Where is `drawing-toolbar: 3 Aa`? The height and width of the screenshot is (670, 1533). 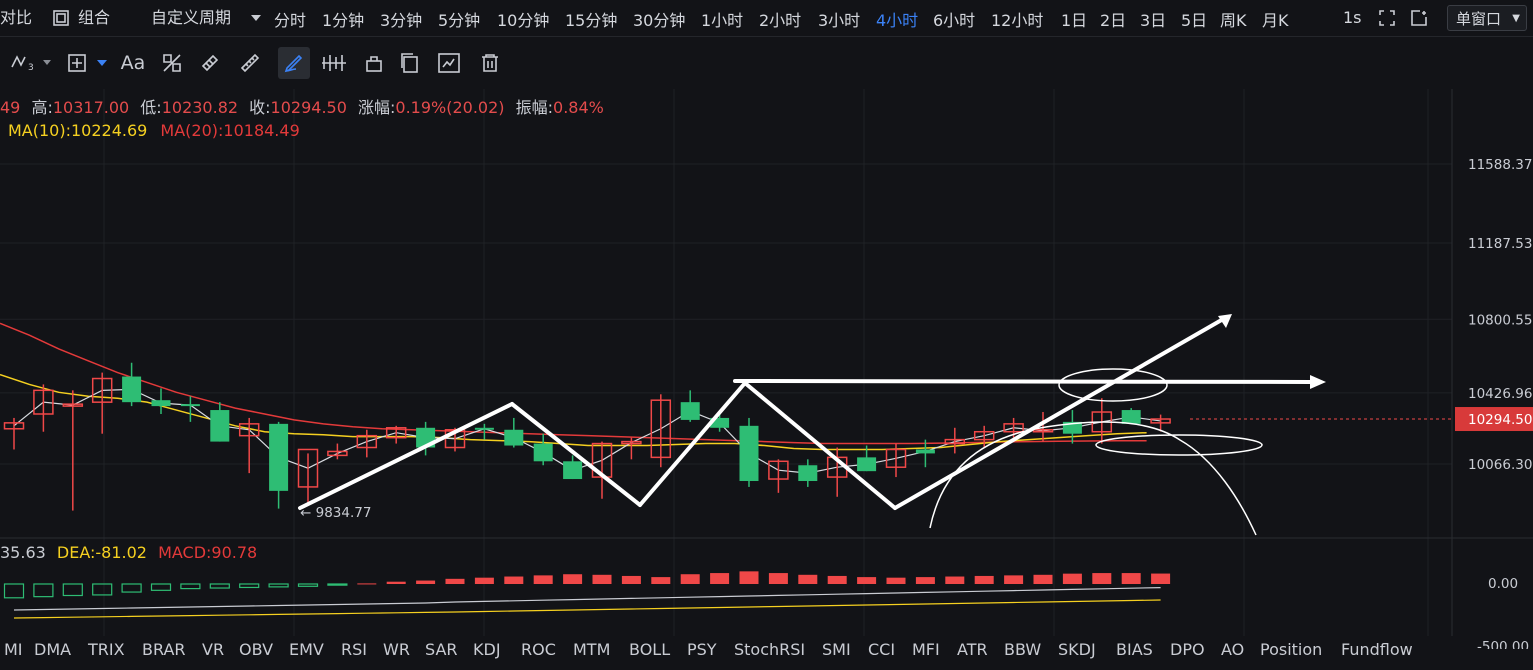
drawing-toolbar: 3 Aa is located at coordinates (766, 63).